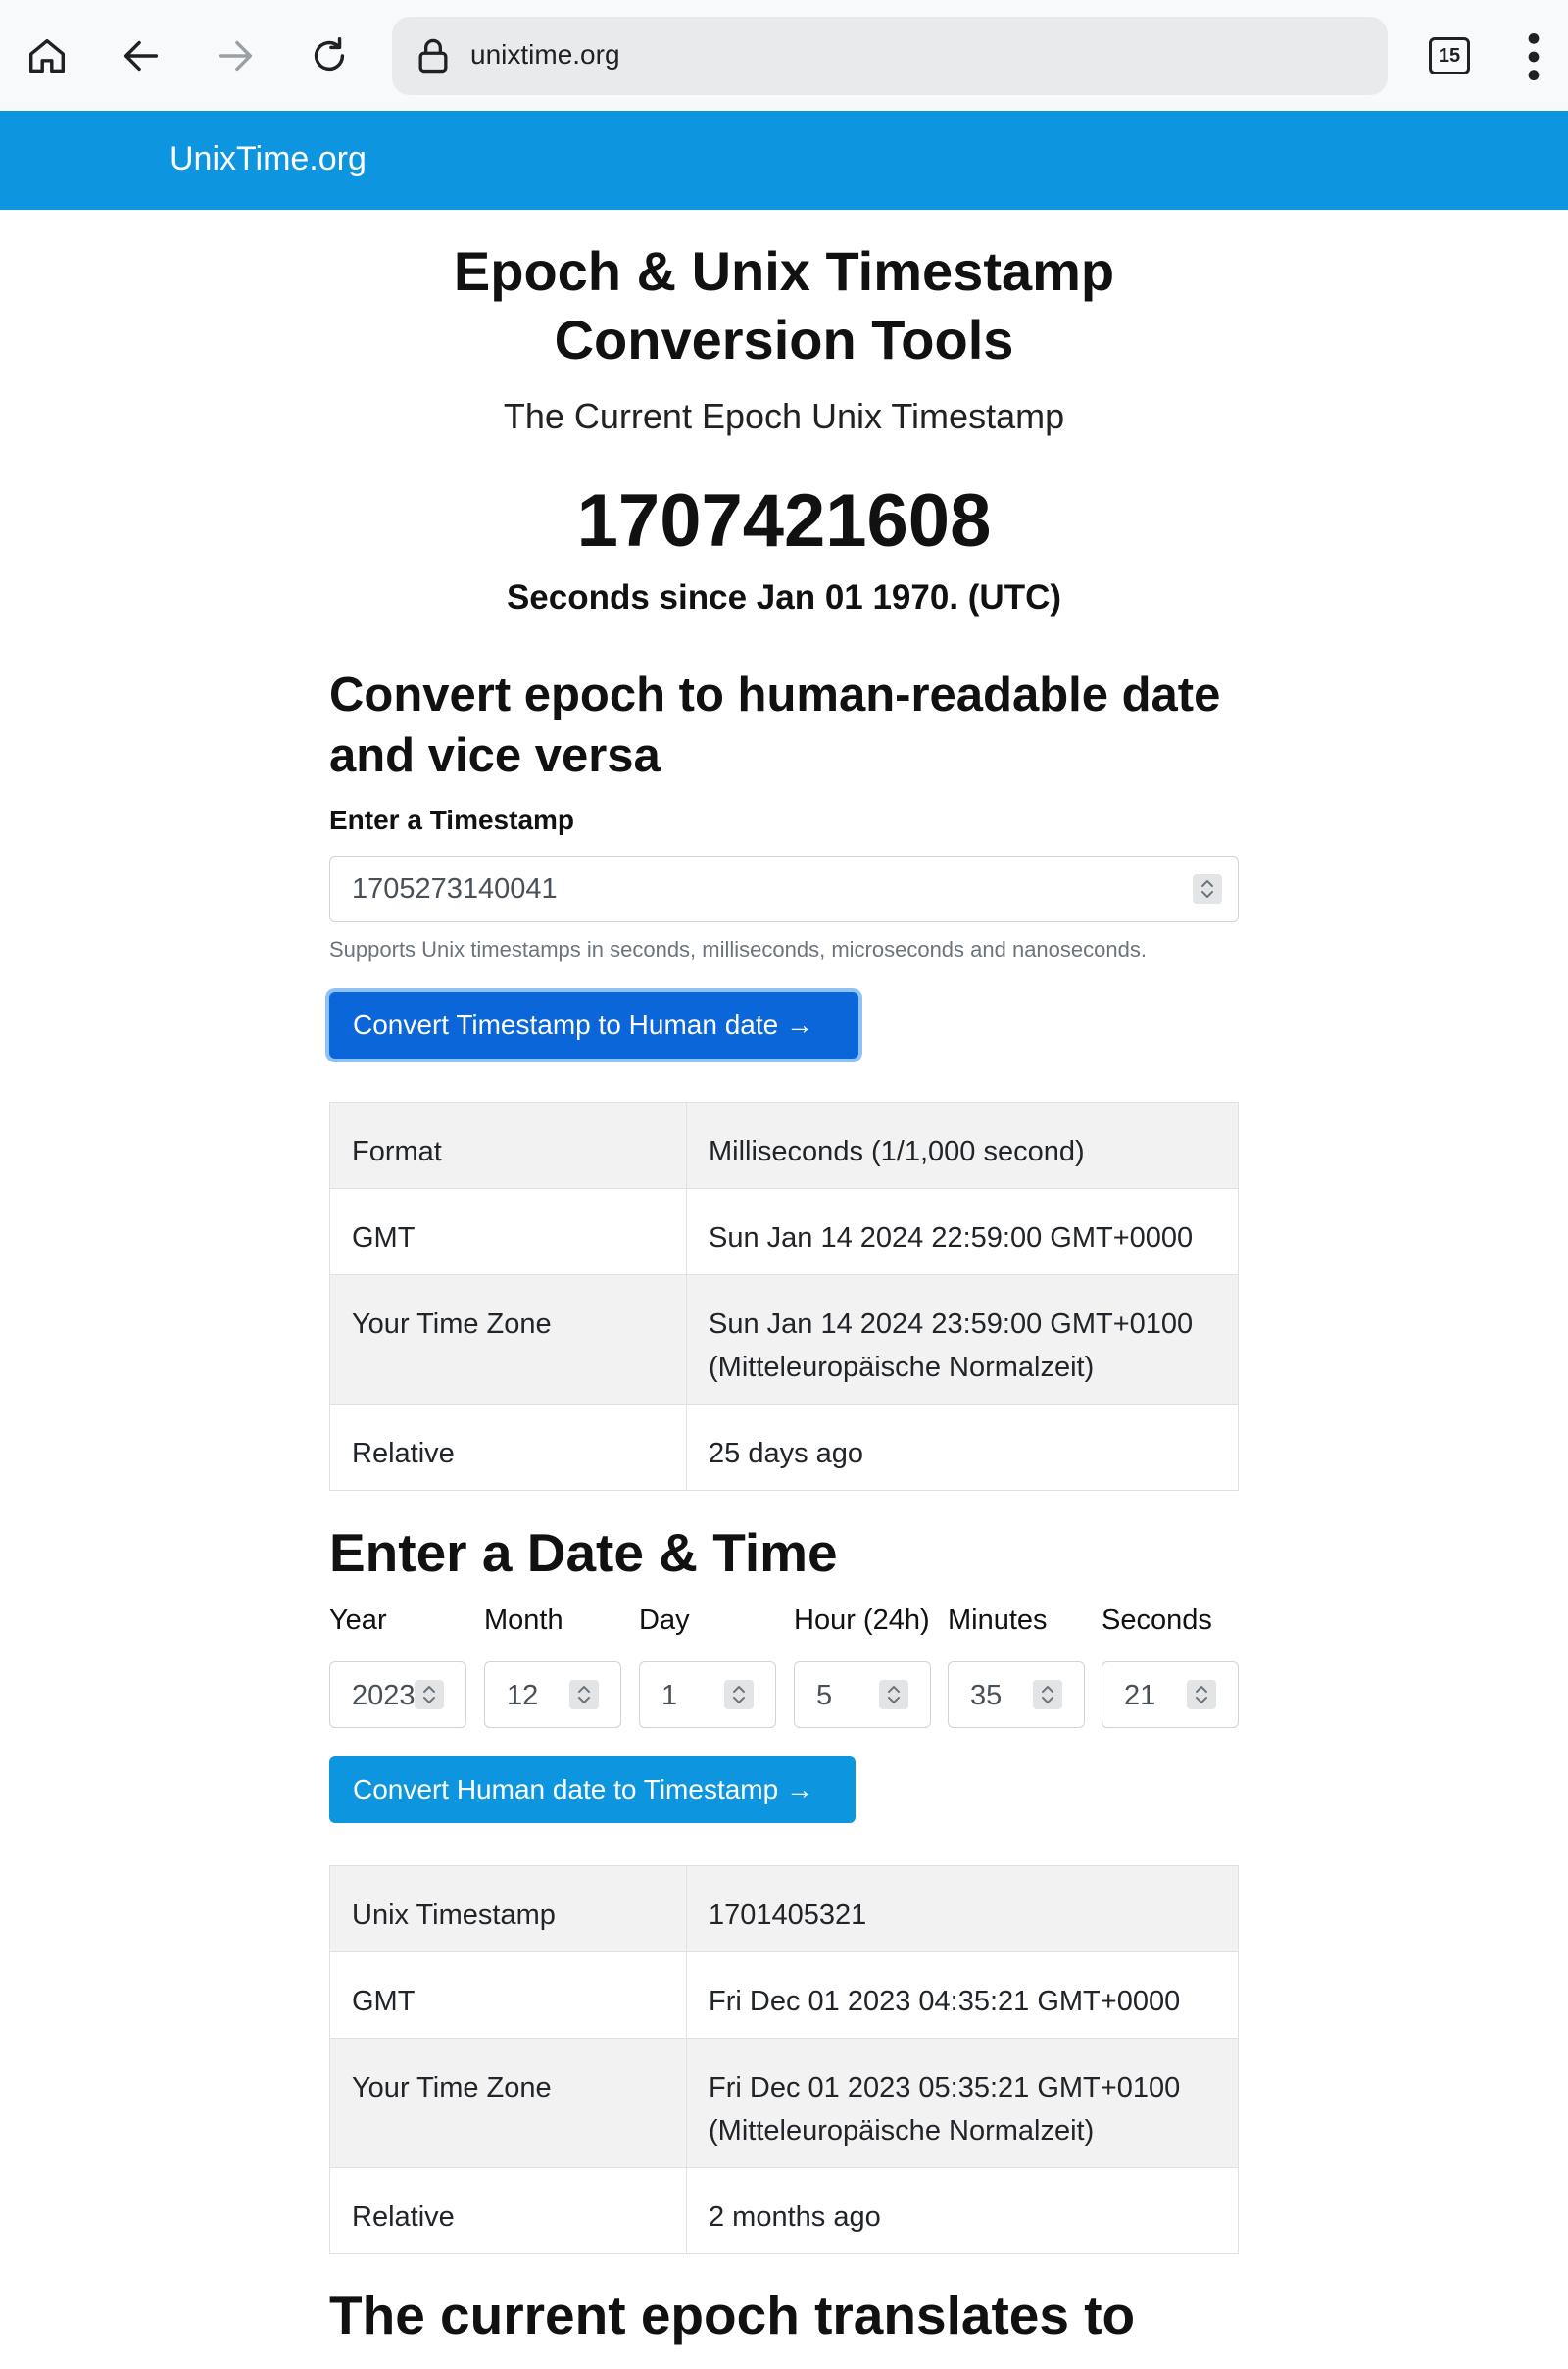  Describe the element at coordinates (508, 1145) in the screenshot. I see `result-key: Format` at that location.